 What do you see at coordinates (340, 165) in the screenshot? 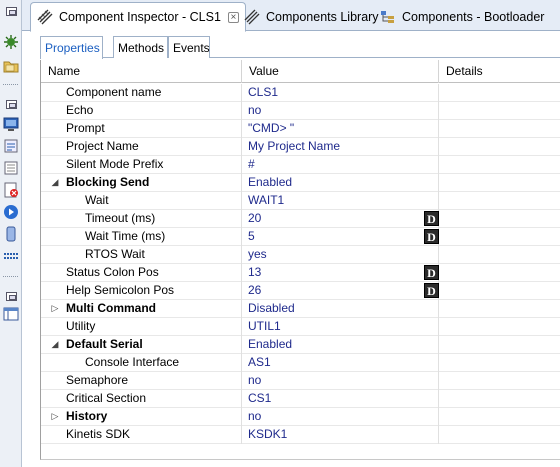
I see `property-value: #` at bounding box center [340, 165].